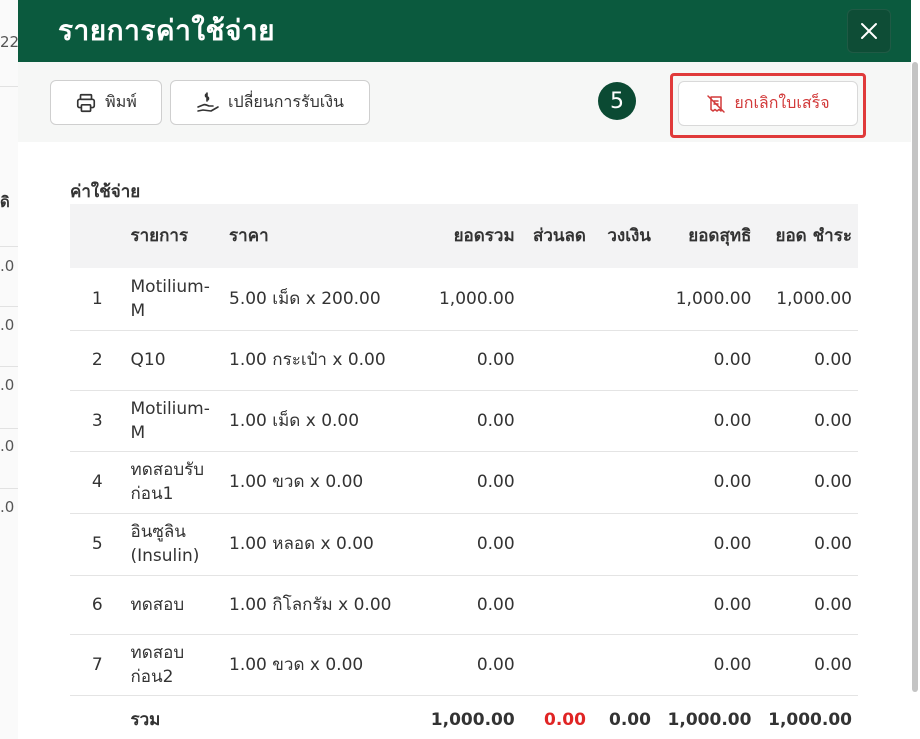 This screenshot has width=920, height=739. Describe the element at coordinates (629, 720) in the screenshot. I see `footer-limit: 0.00` at that location.